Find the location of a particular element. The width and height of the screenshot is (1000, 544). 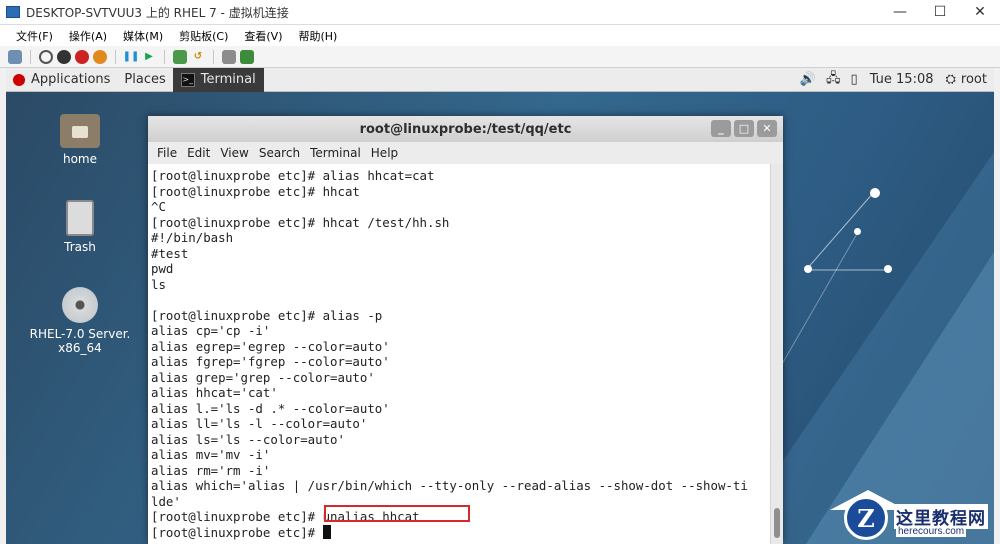

terminal-window-controls: _ □ ✕ is located at coordinates (744, 128).